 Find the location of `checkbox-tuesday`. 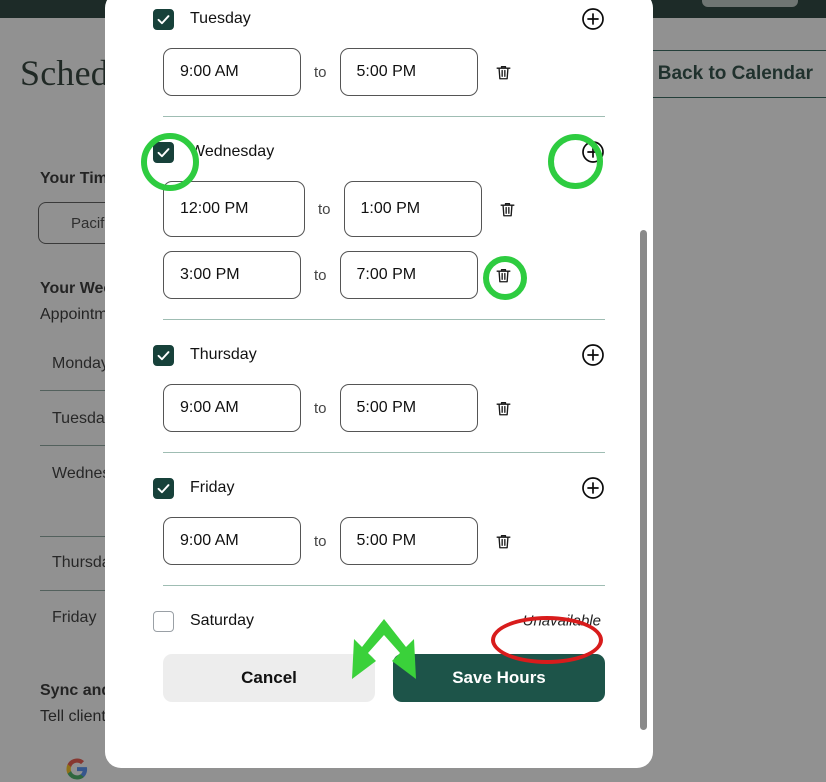

checkbox-tuesday is located at coordinates (163, 19).